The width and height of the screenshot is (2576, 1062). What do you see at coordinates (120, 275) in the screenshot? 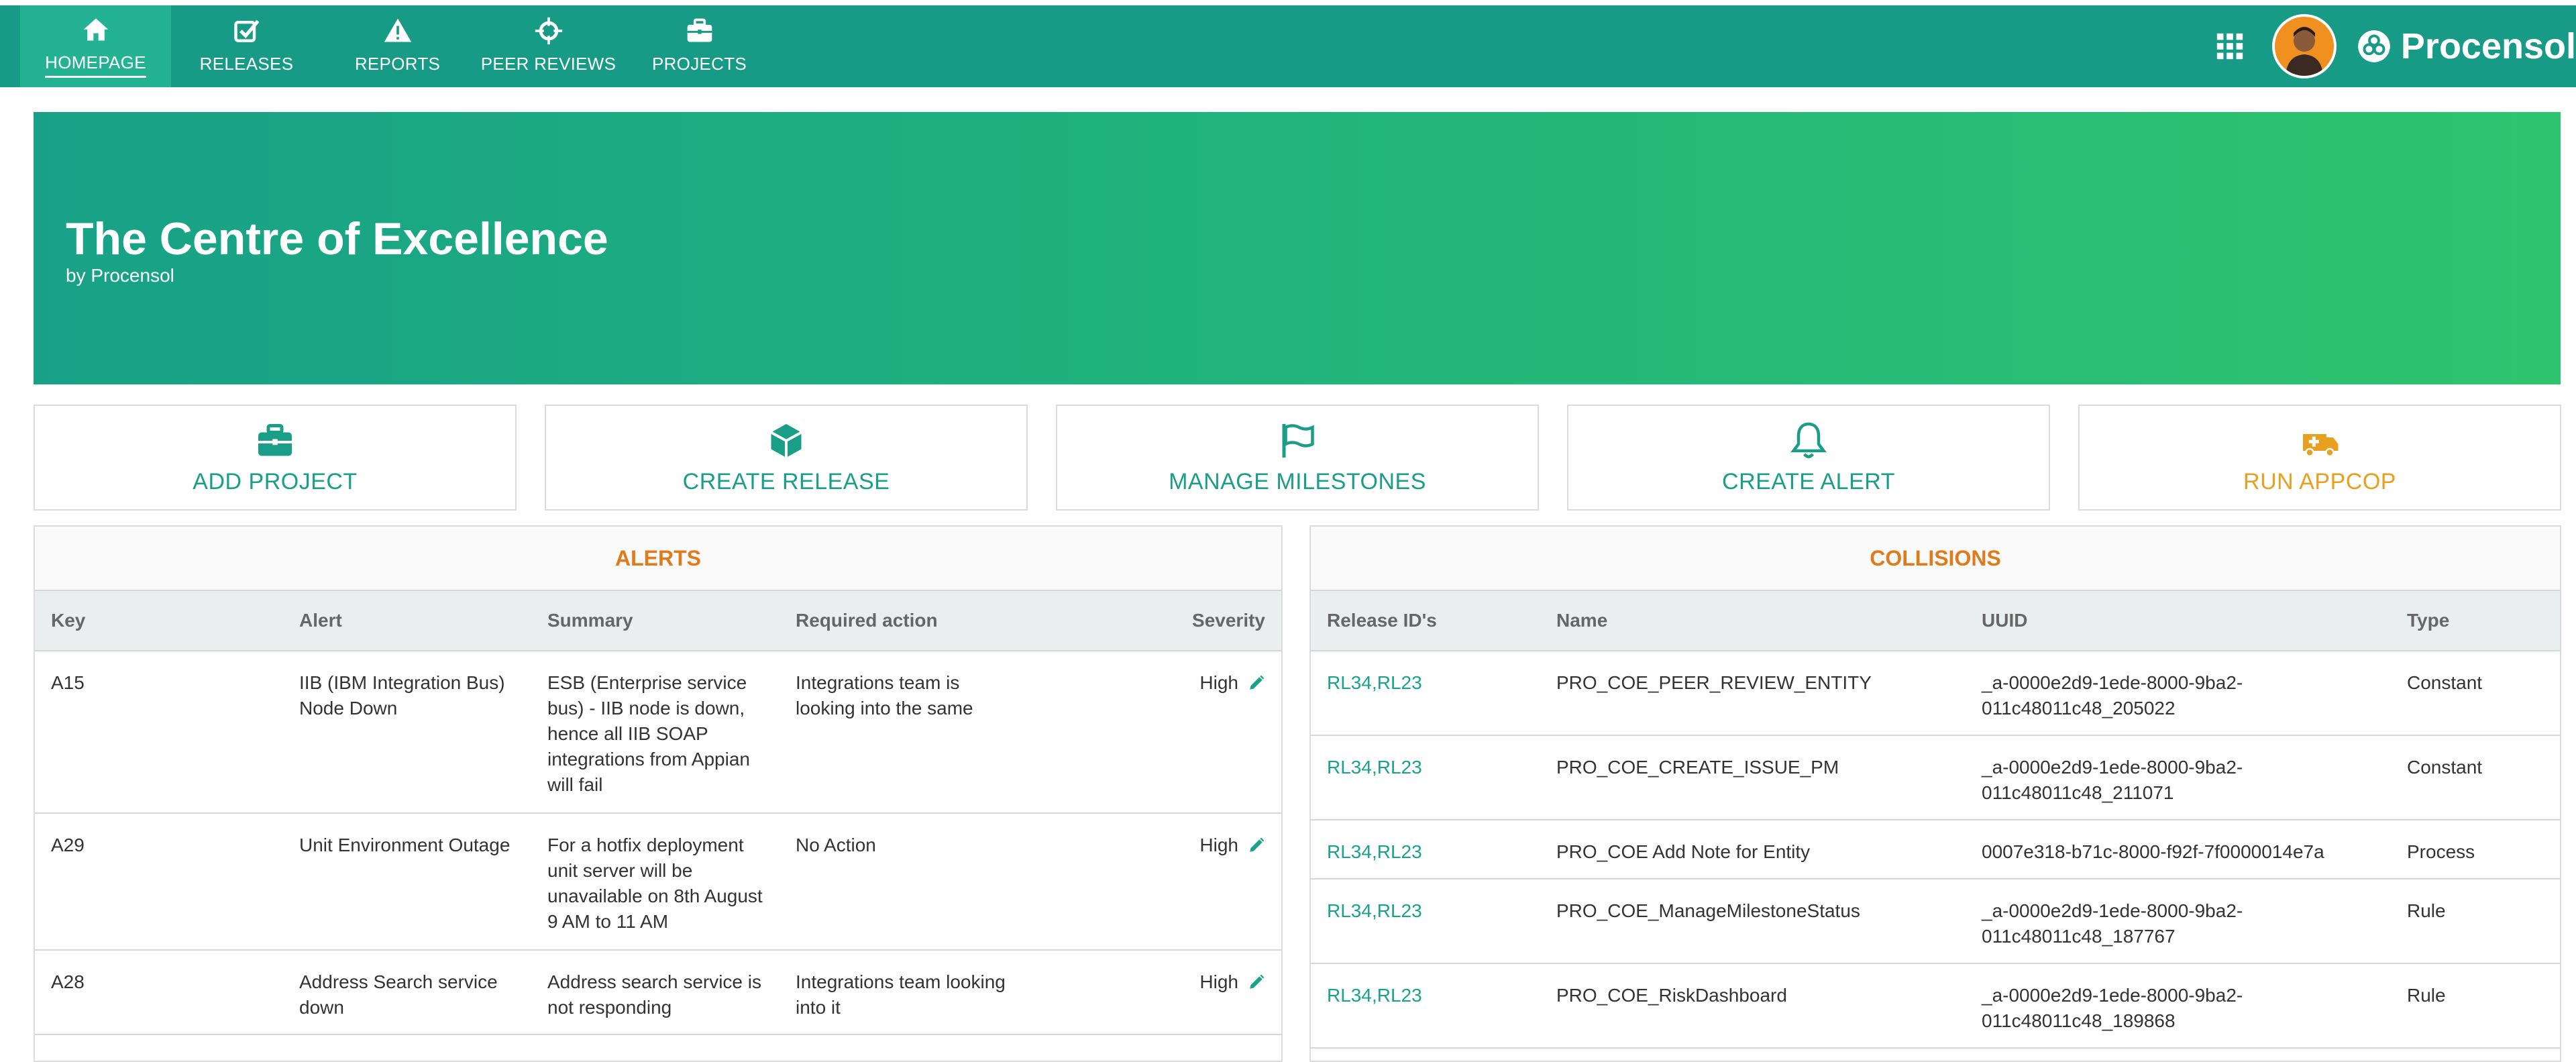
I see `page-subtitle: by Procensol` at bounding box center [120, 275].